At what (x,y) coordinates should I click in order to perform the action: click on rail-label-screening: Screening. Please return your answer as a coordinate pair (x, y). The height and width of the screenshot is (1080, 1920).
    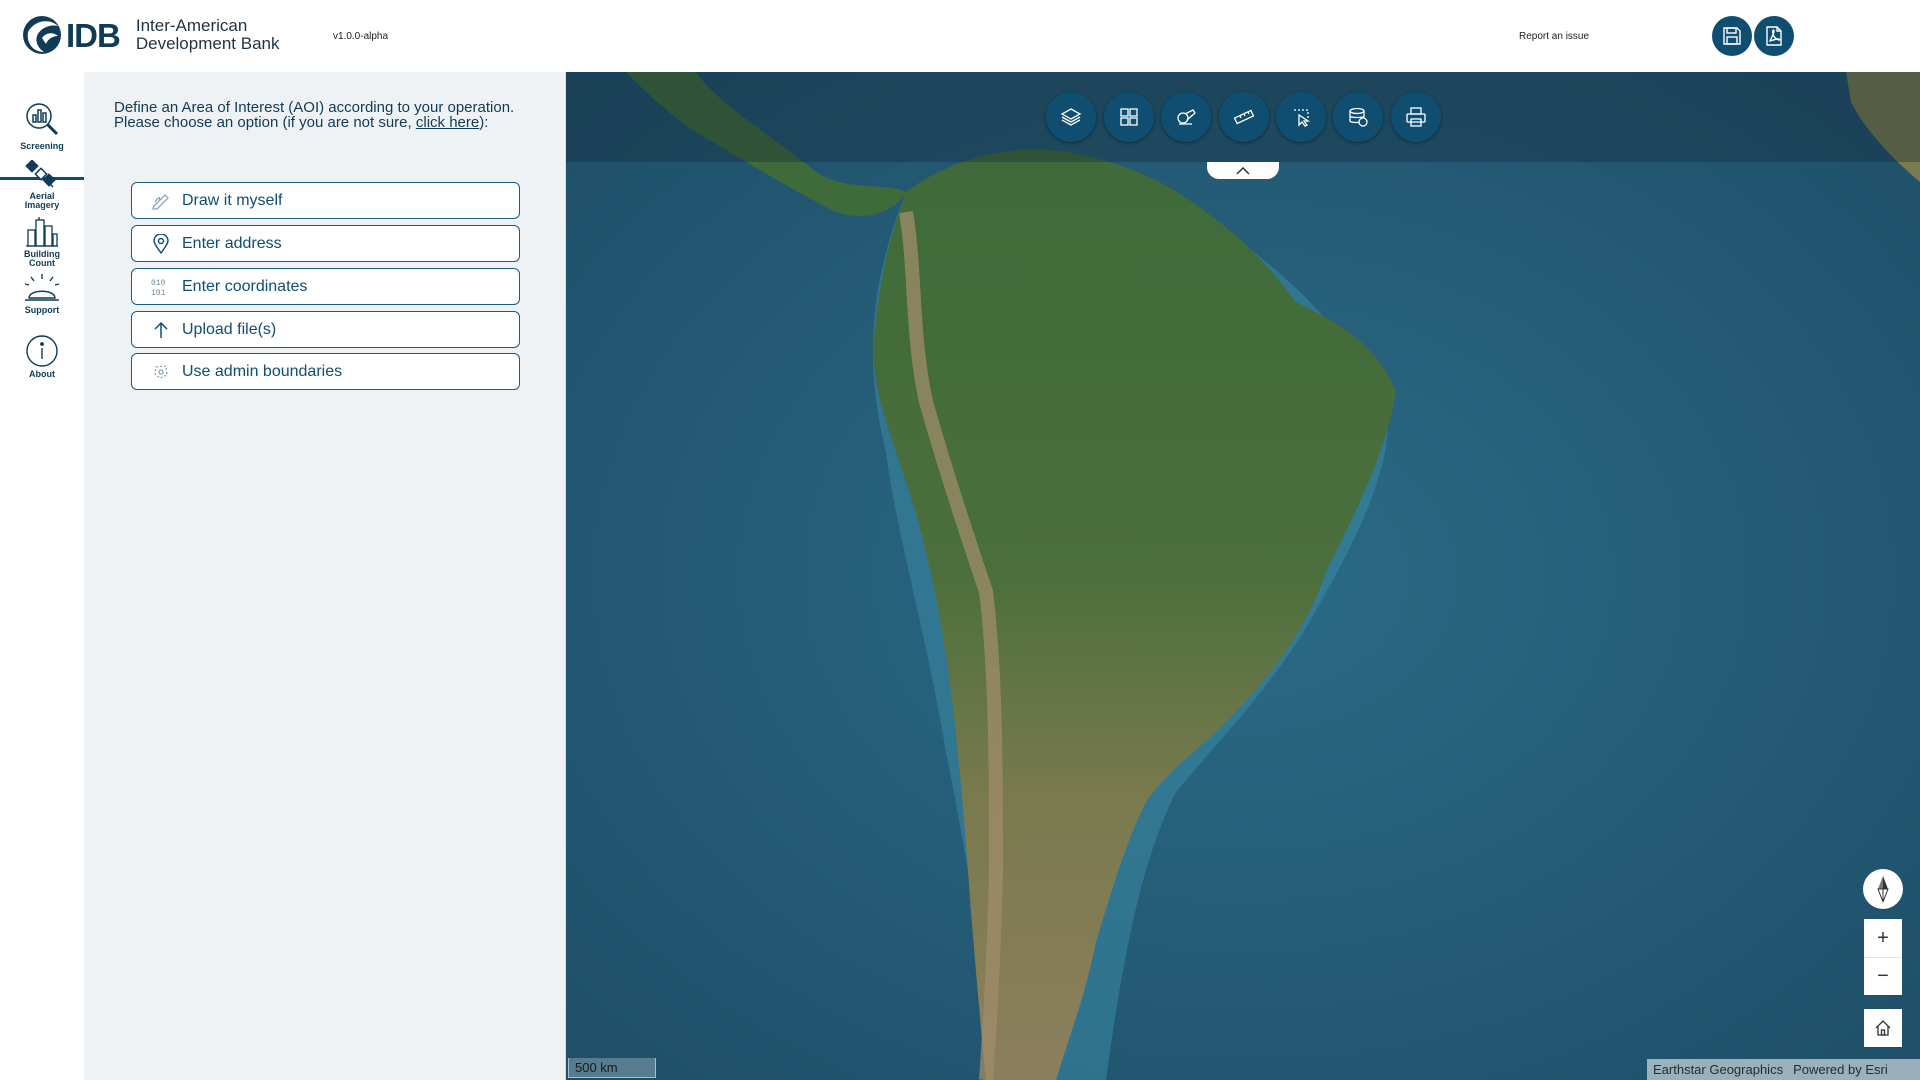
    Looking at the image, I should click on (42, 146).